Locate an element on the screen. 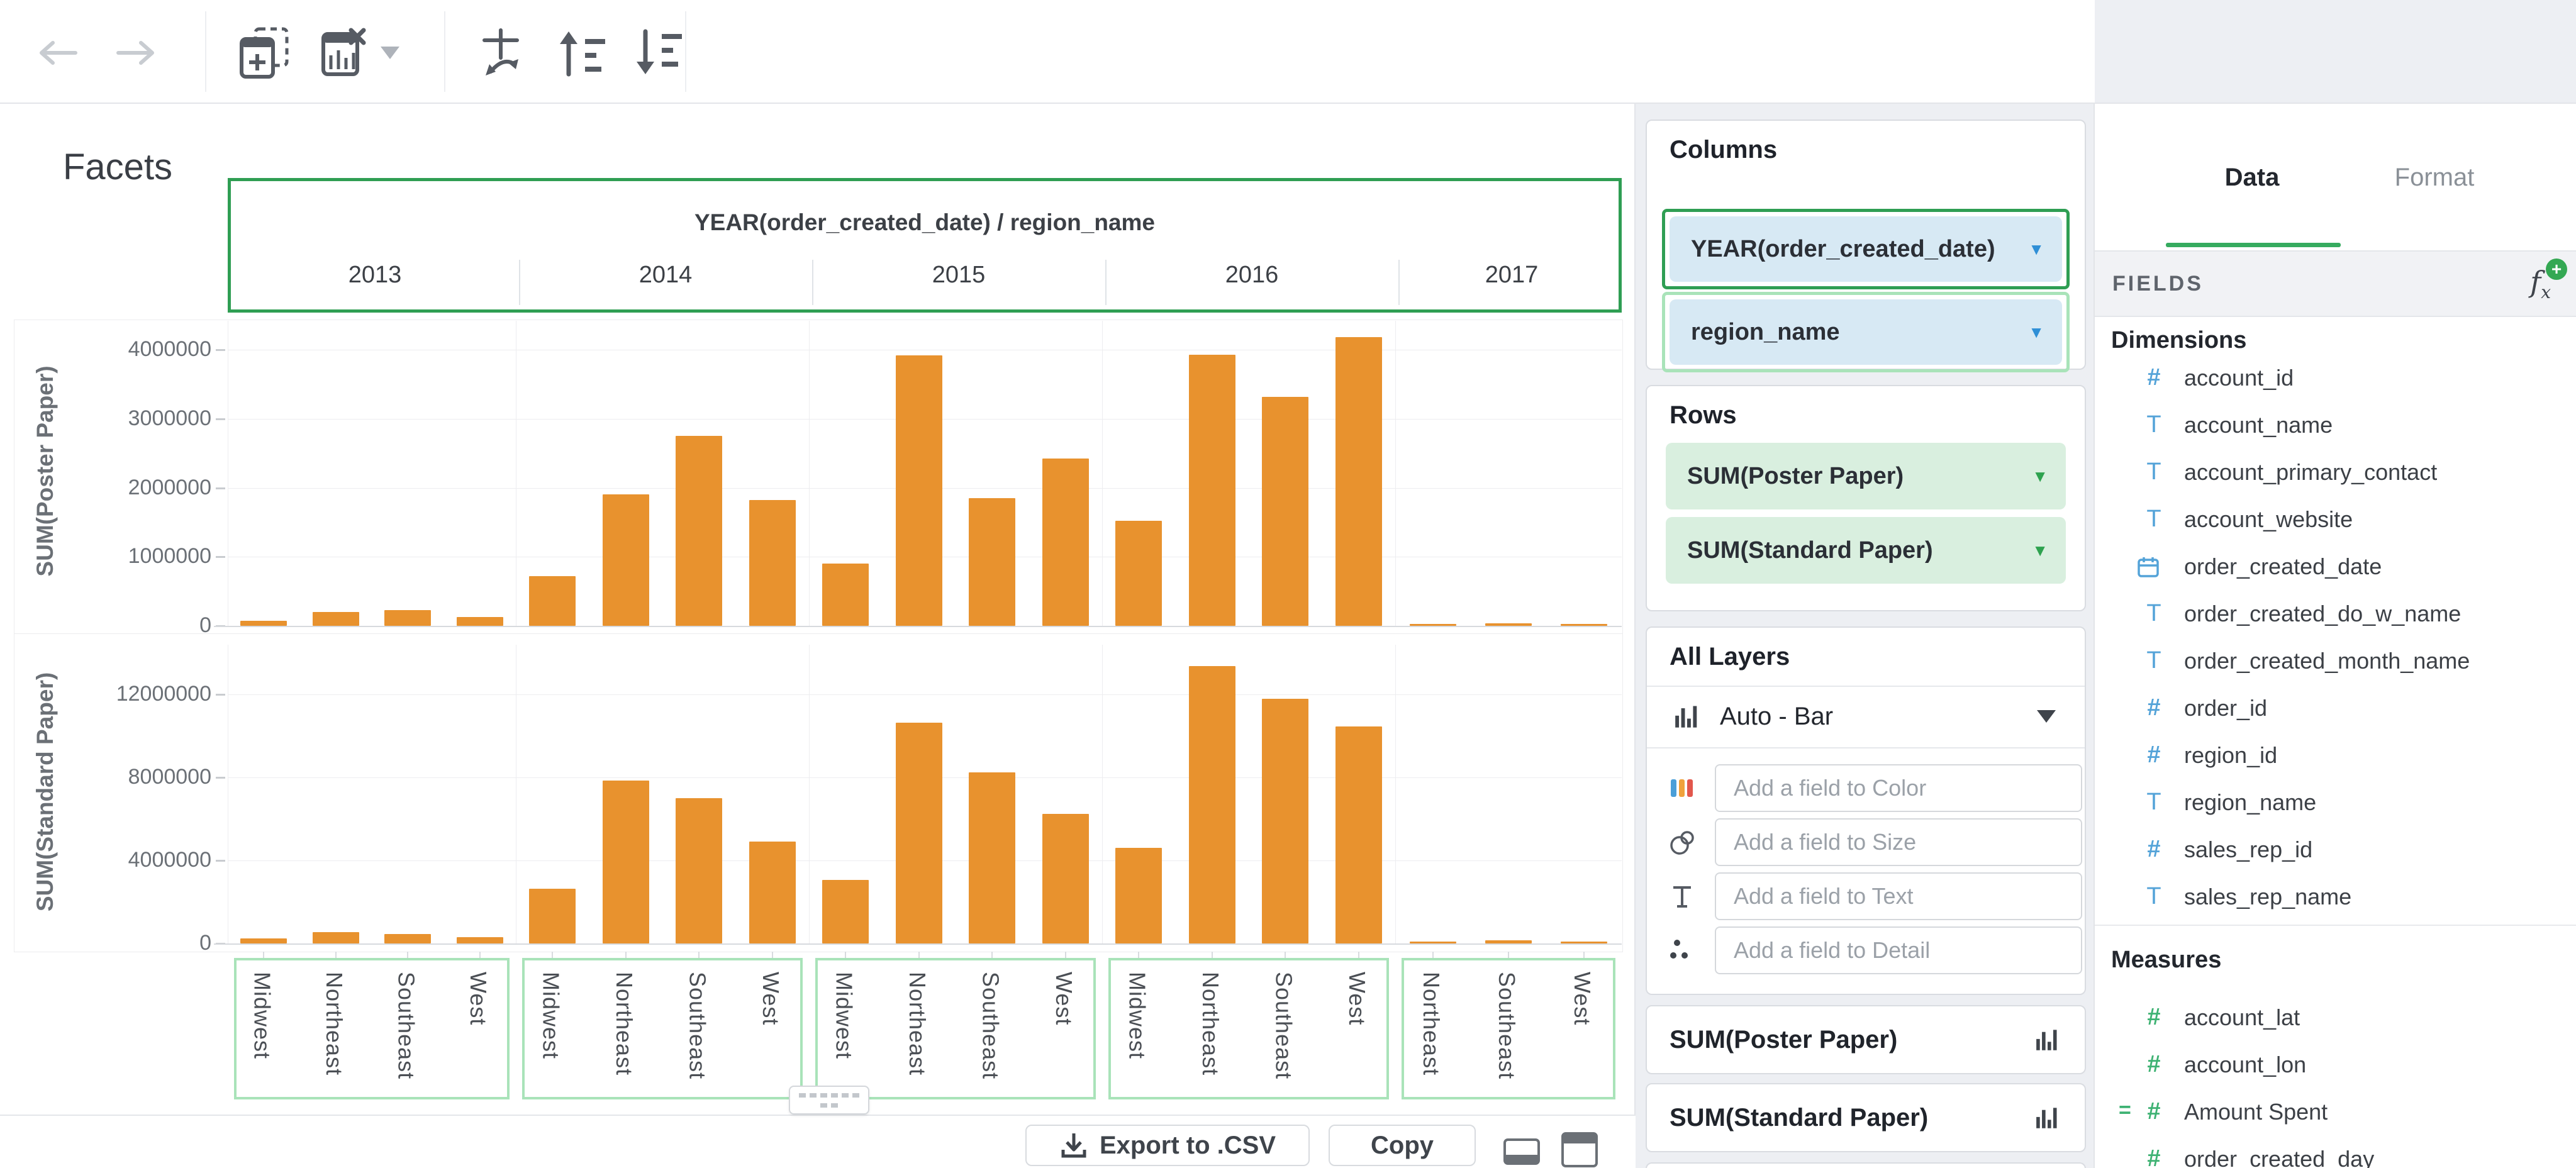 Image resolution: width=2576 pixels, height=1168 pixels. y-tick-label: 4000000 is located at coordinates (169, 860).